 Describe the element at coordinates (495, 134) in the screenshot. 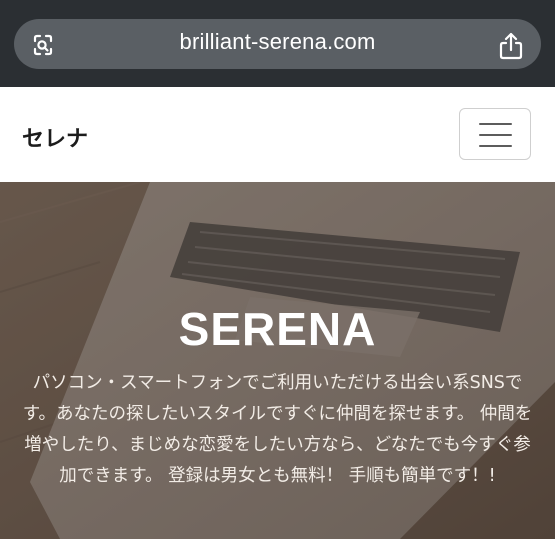

I see `menu-toggle-button` at that location.